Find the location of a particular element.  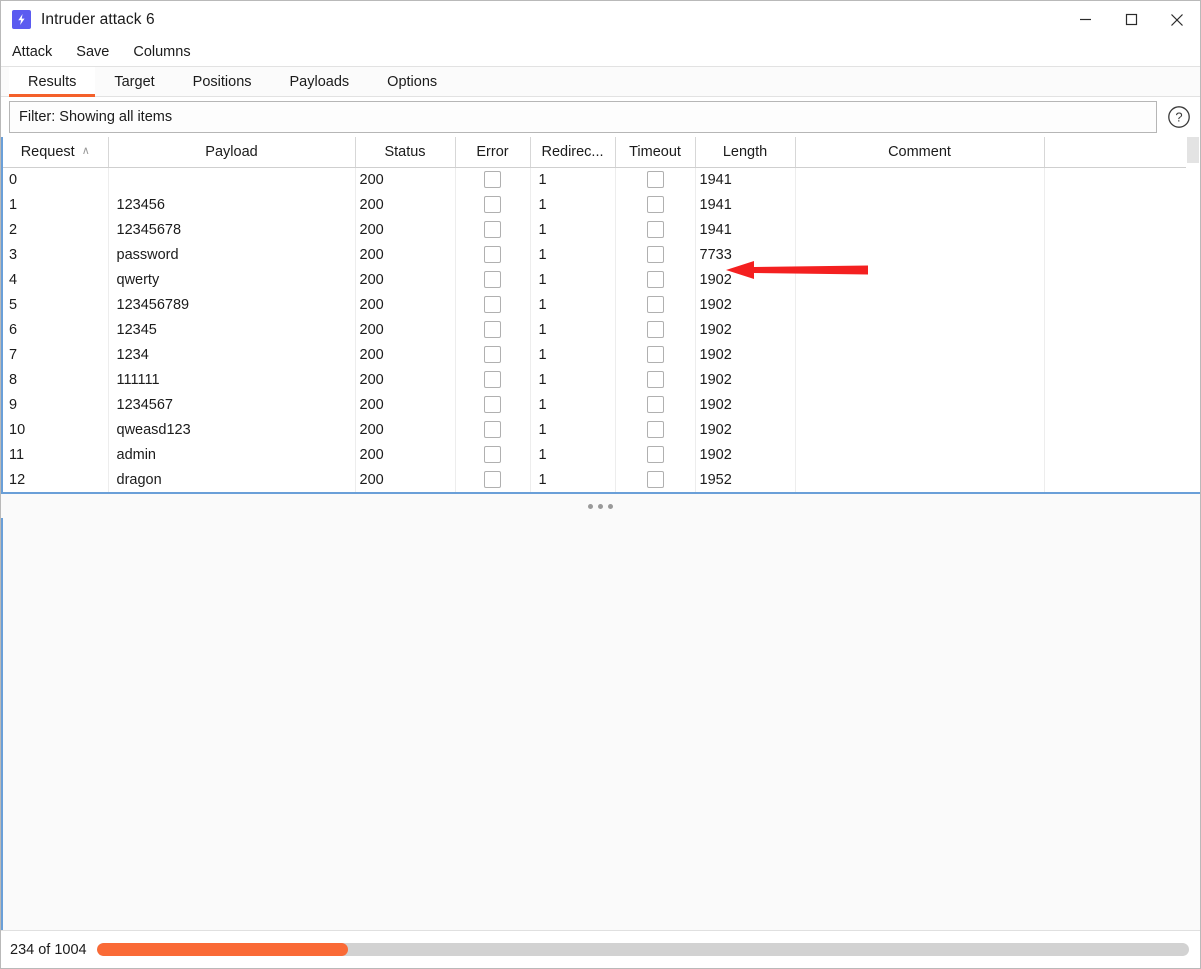

table-row: 1 123456 200 1 1941 is located at coordinates (596, 204).